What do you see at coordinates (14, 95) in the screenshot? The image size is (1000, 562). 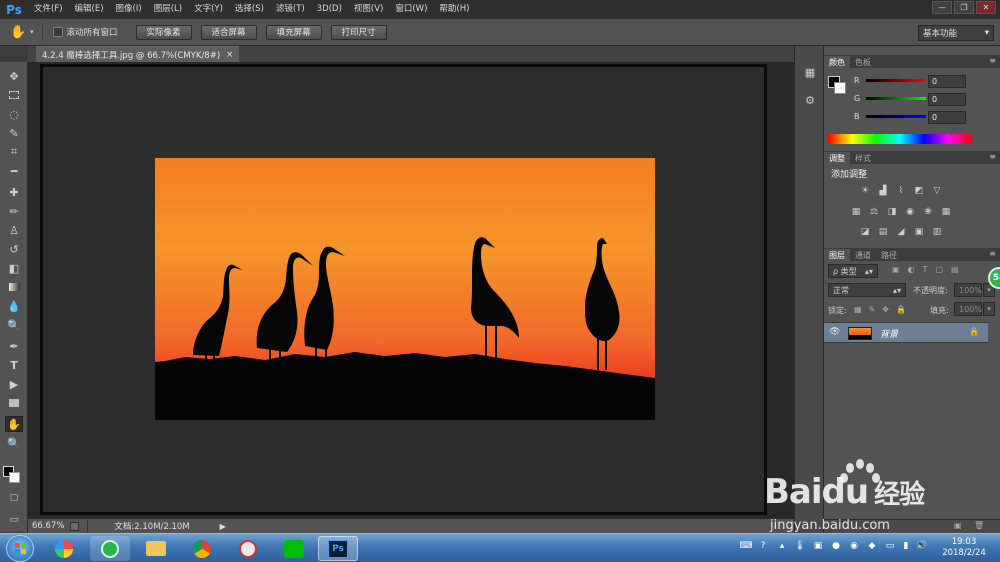 I see `marquee-icon` at bounding box center [14, 95].